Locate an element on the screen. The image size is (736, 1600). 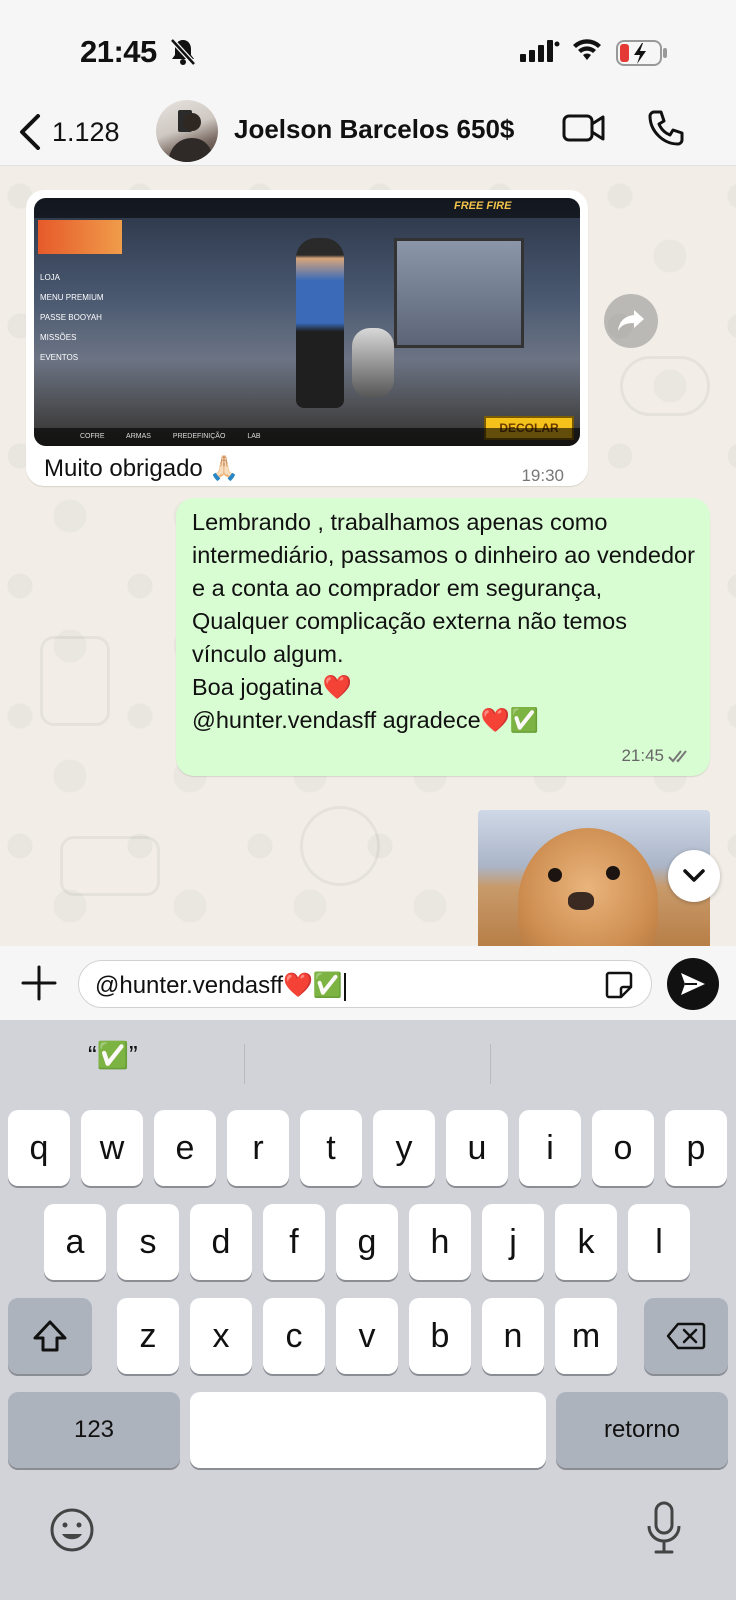
key-g: g is located at coordinates (367, 1242).